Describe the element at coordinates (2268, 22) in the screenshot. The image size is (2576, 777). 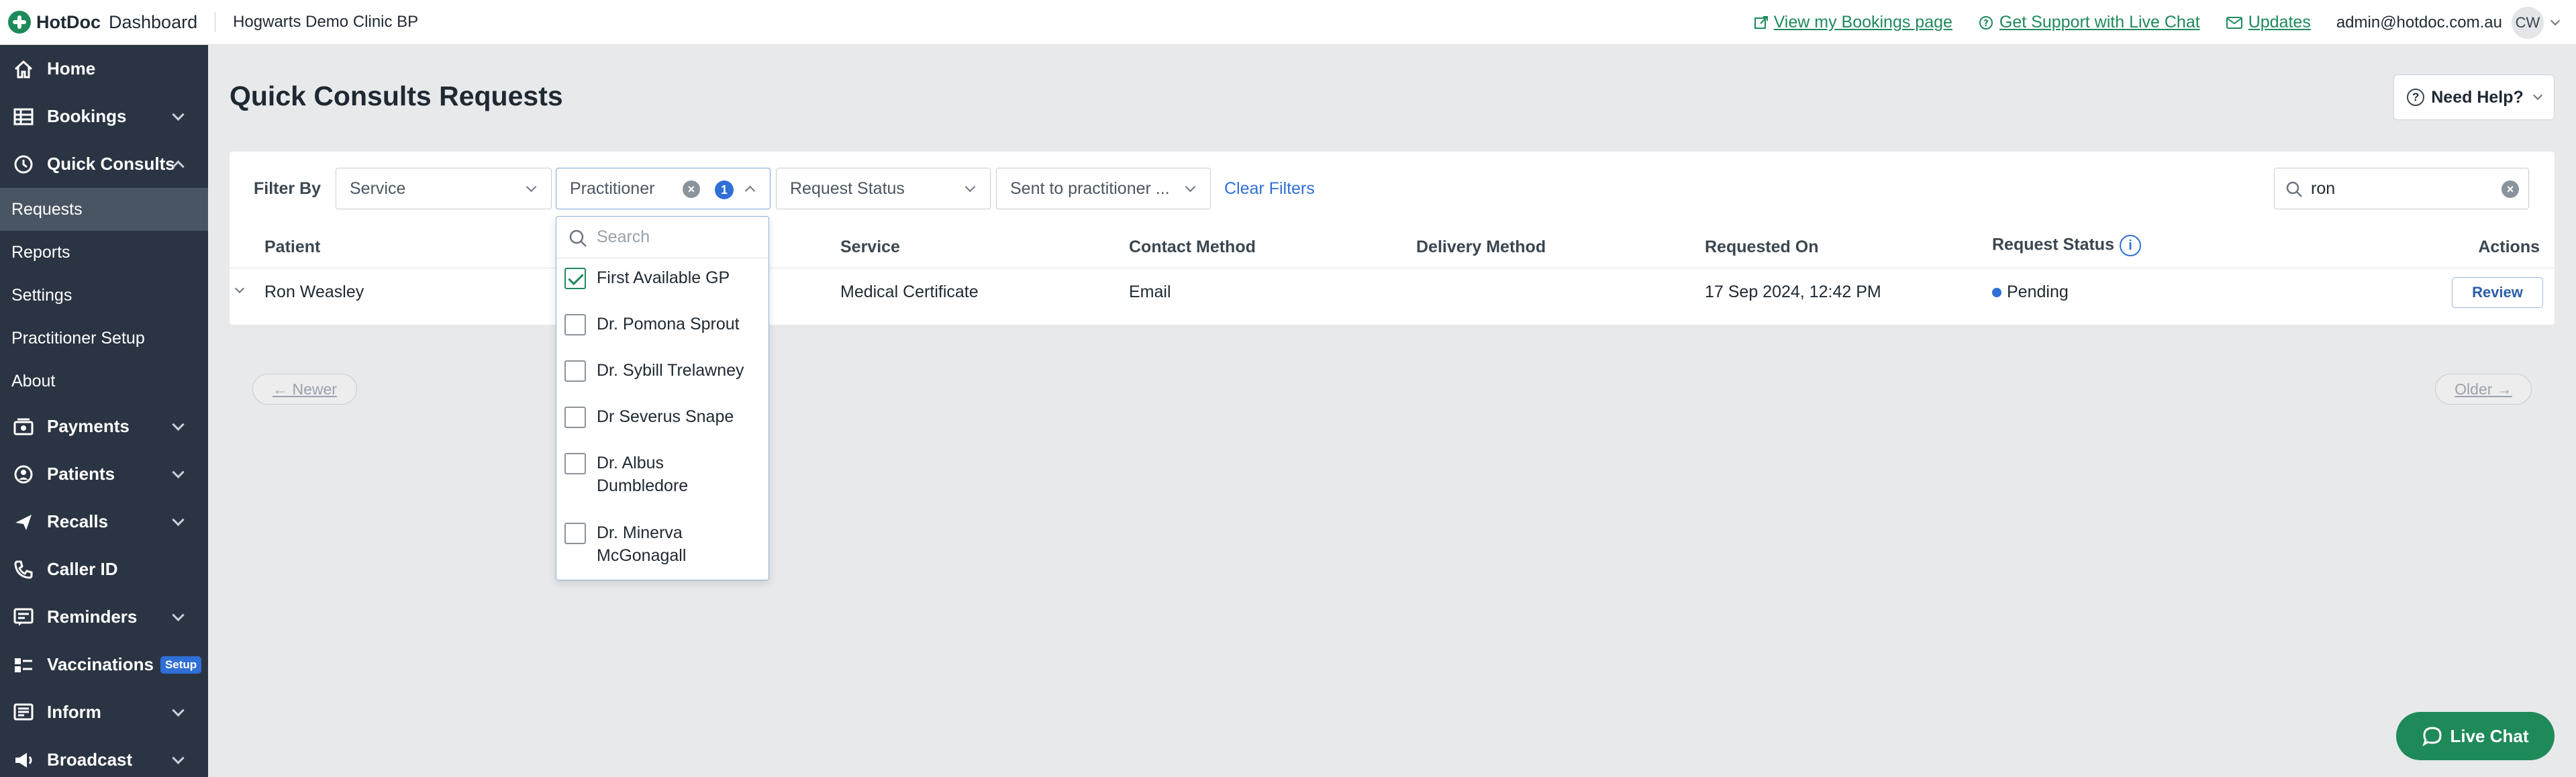
I see `updates-link: Updates` at that location.